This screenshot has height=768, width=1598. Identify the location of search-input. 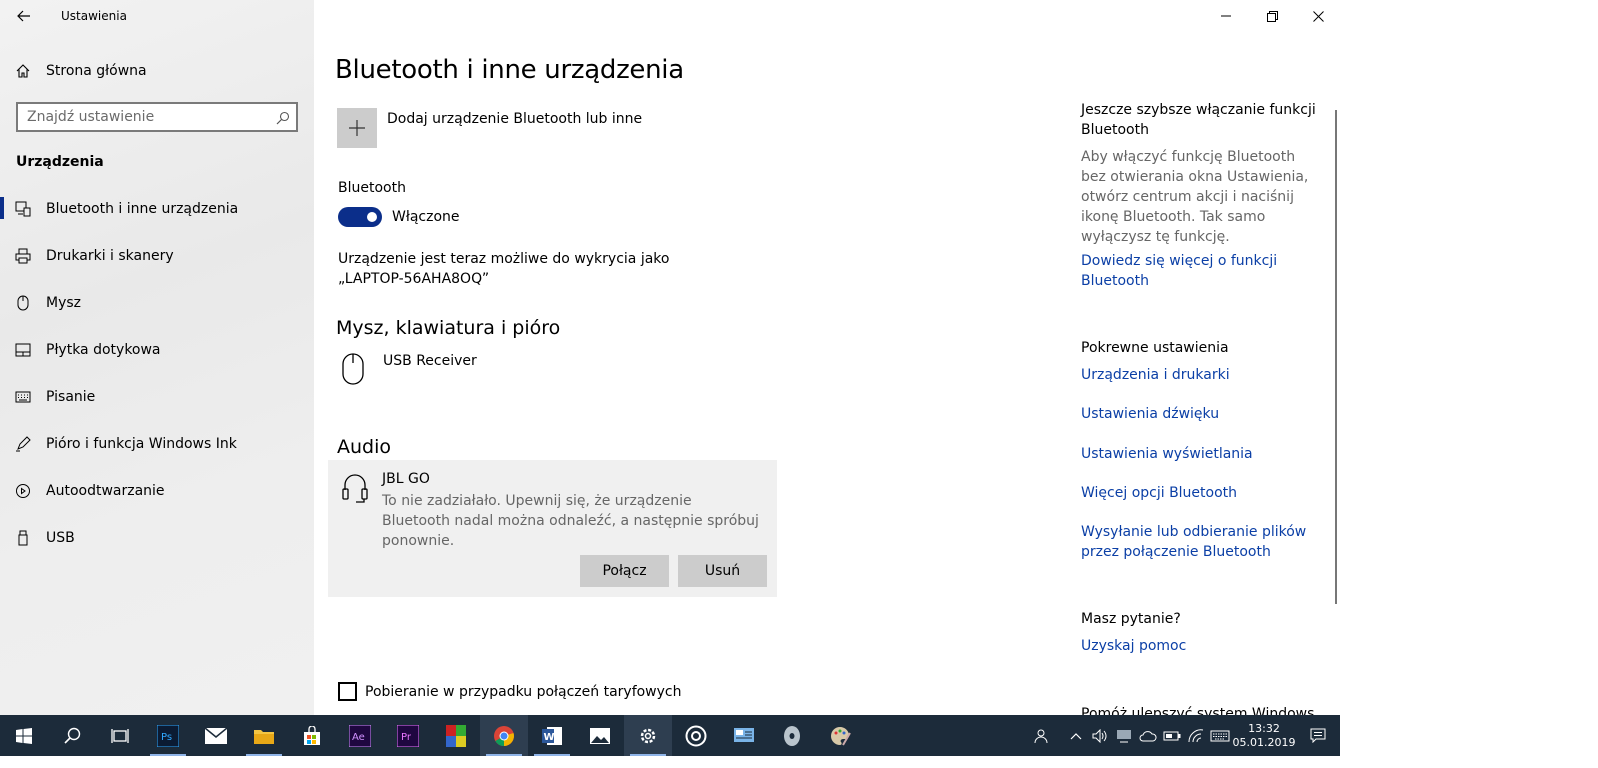
(138, 117).